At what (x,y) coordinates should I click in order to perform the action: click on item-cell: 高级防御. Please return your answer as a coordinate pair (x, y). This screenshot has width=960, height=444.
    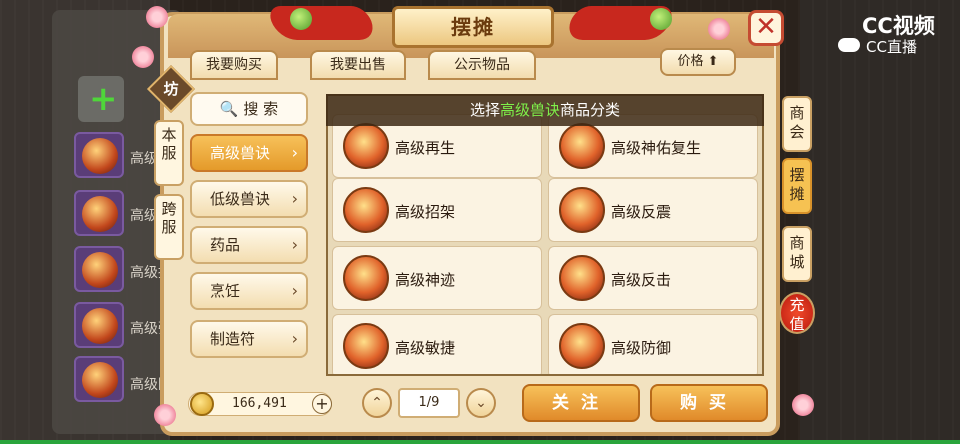
    Looking at the image, I should click on (653, 344).